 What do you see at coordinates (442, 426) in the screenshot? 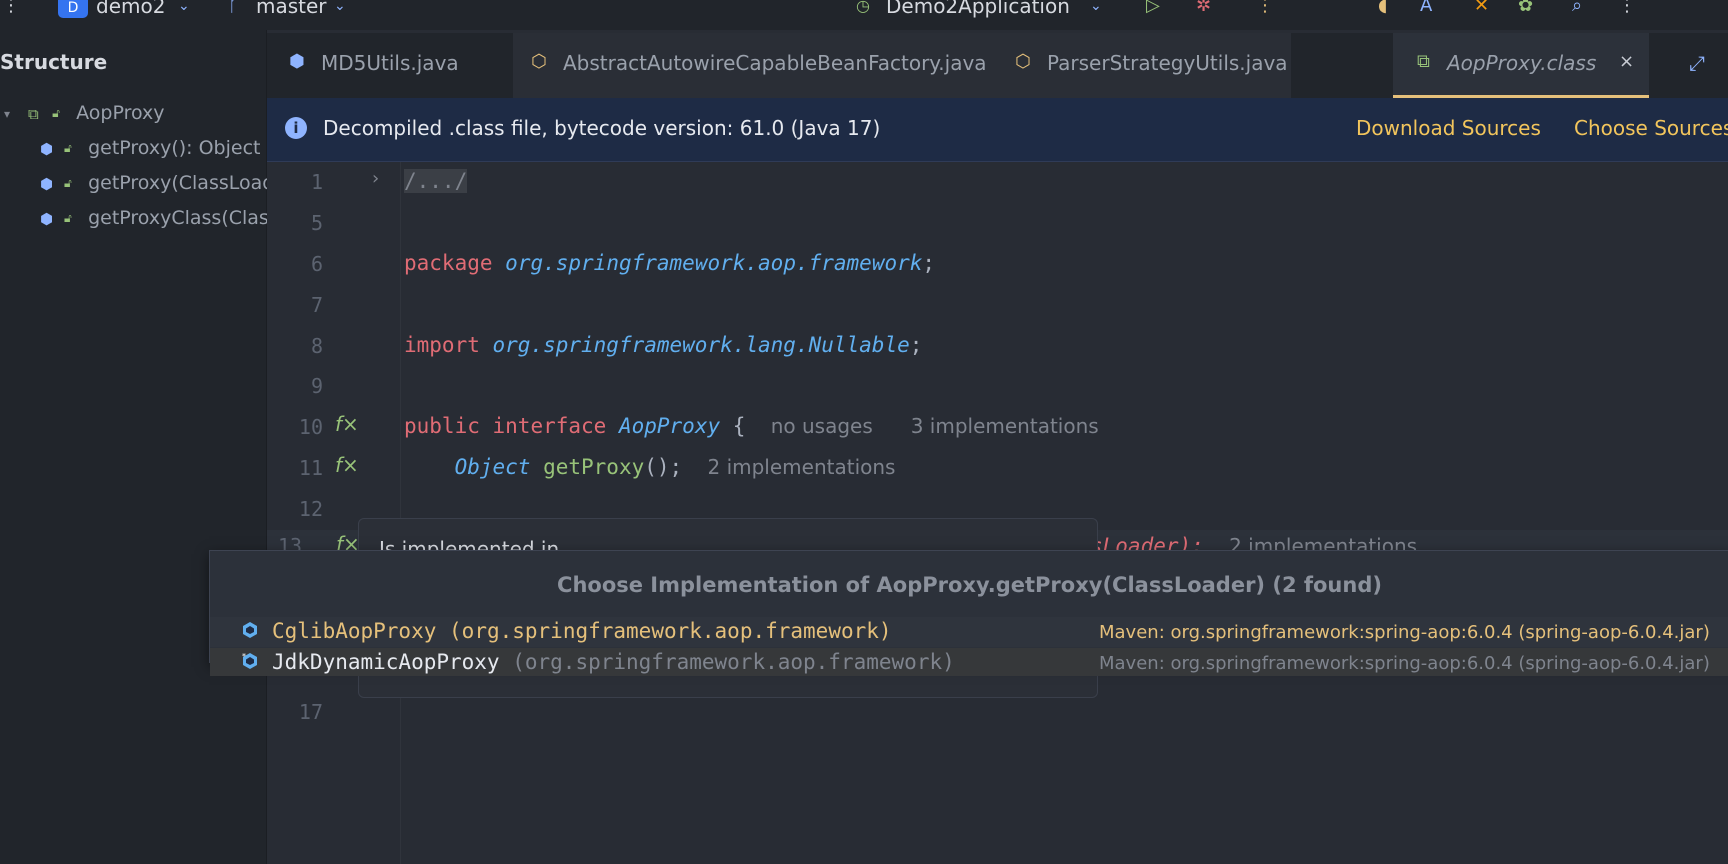
I see `keyword: public` at bounding box center [442, 426].